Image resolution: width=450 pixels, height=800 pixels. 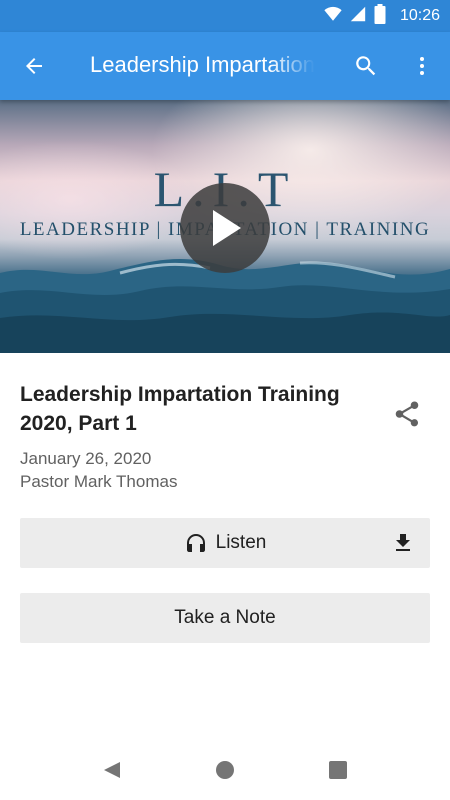 I want to click on nav-recents-icon, so click(x=338, y=770).